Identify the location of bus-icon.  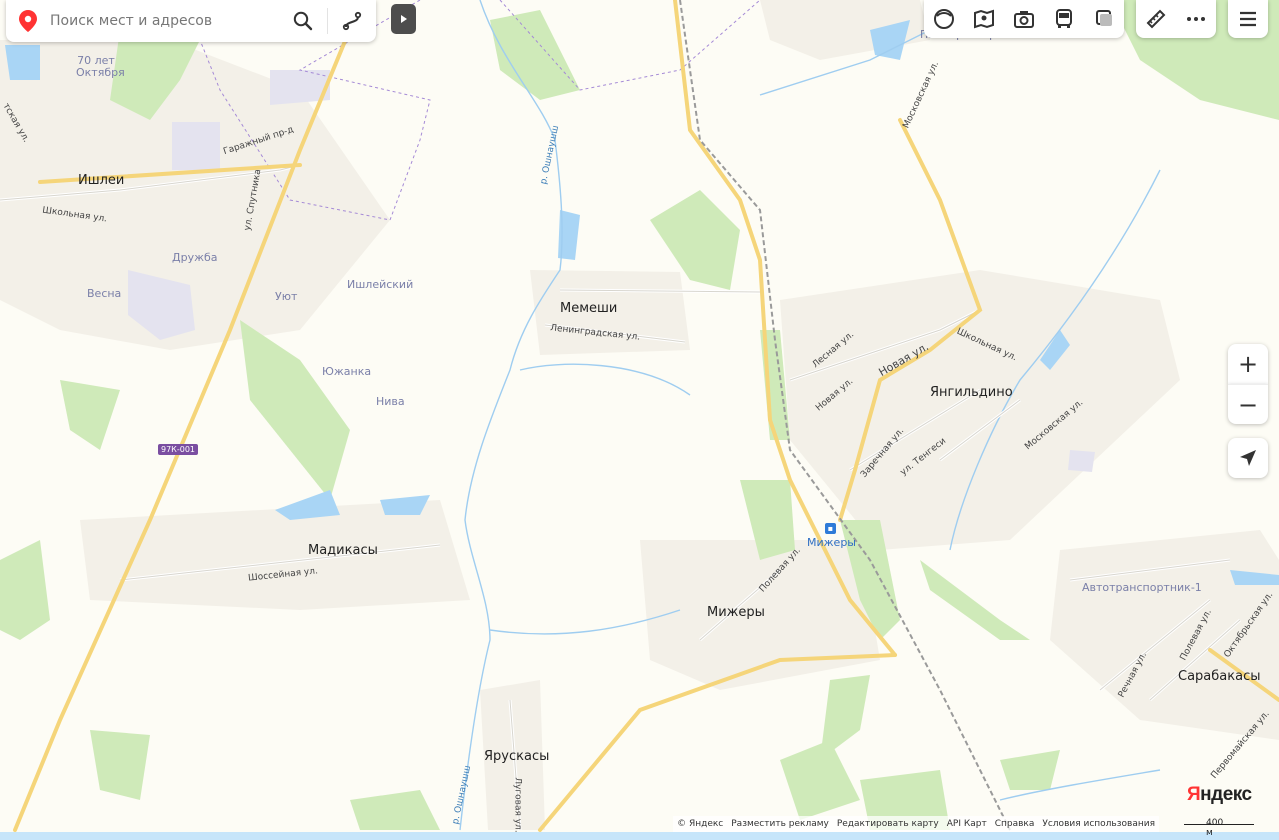
(1064, 18).